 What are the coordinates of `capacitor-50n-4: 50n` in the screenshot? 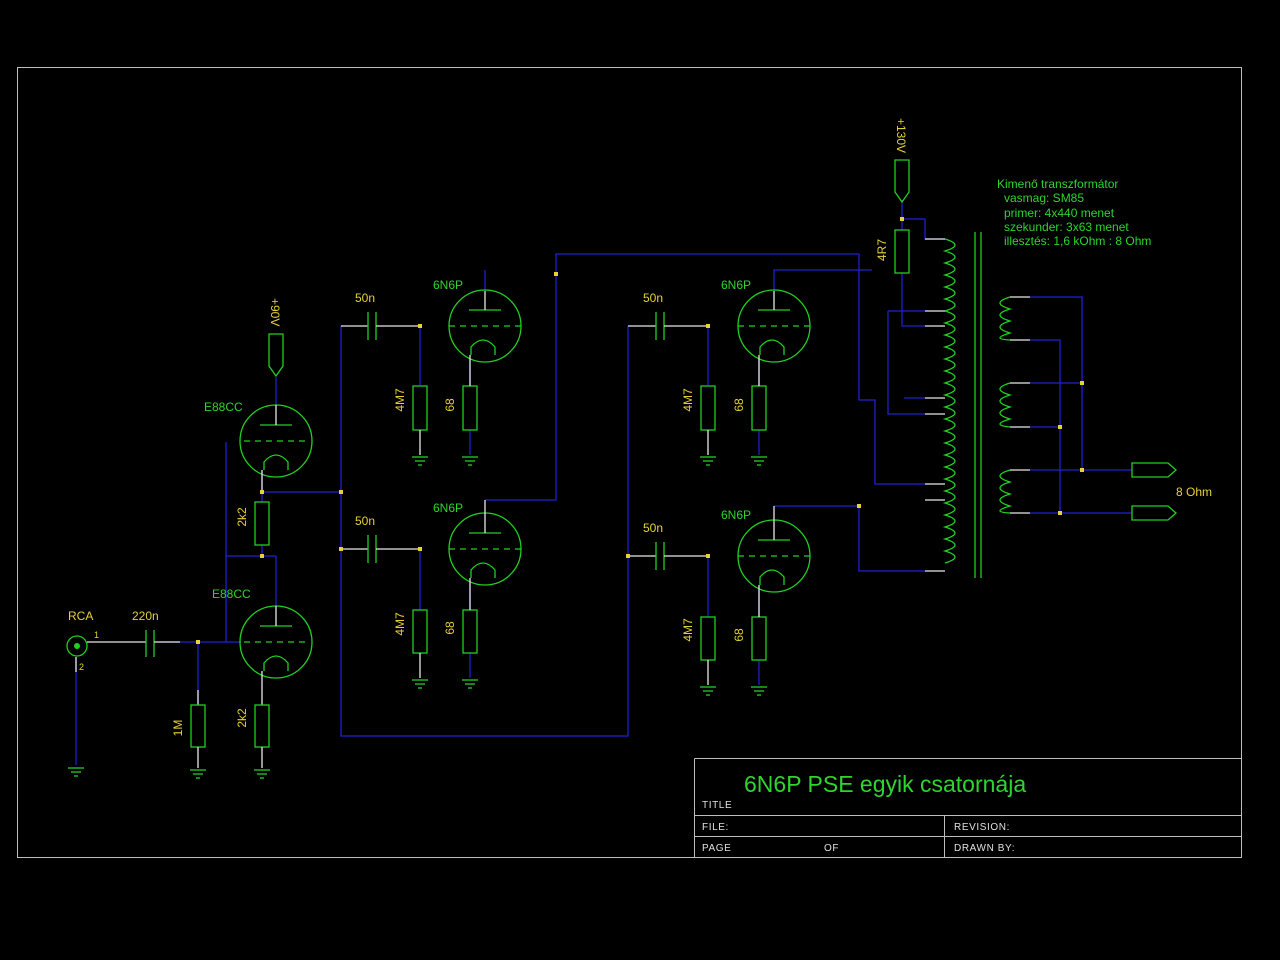 It's located at (668, 545).